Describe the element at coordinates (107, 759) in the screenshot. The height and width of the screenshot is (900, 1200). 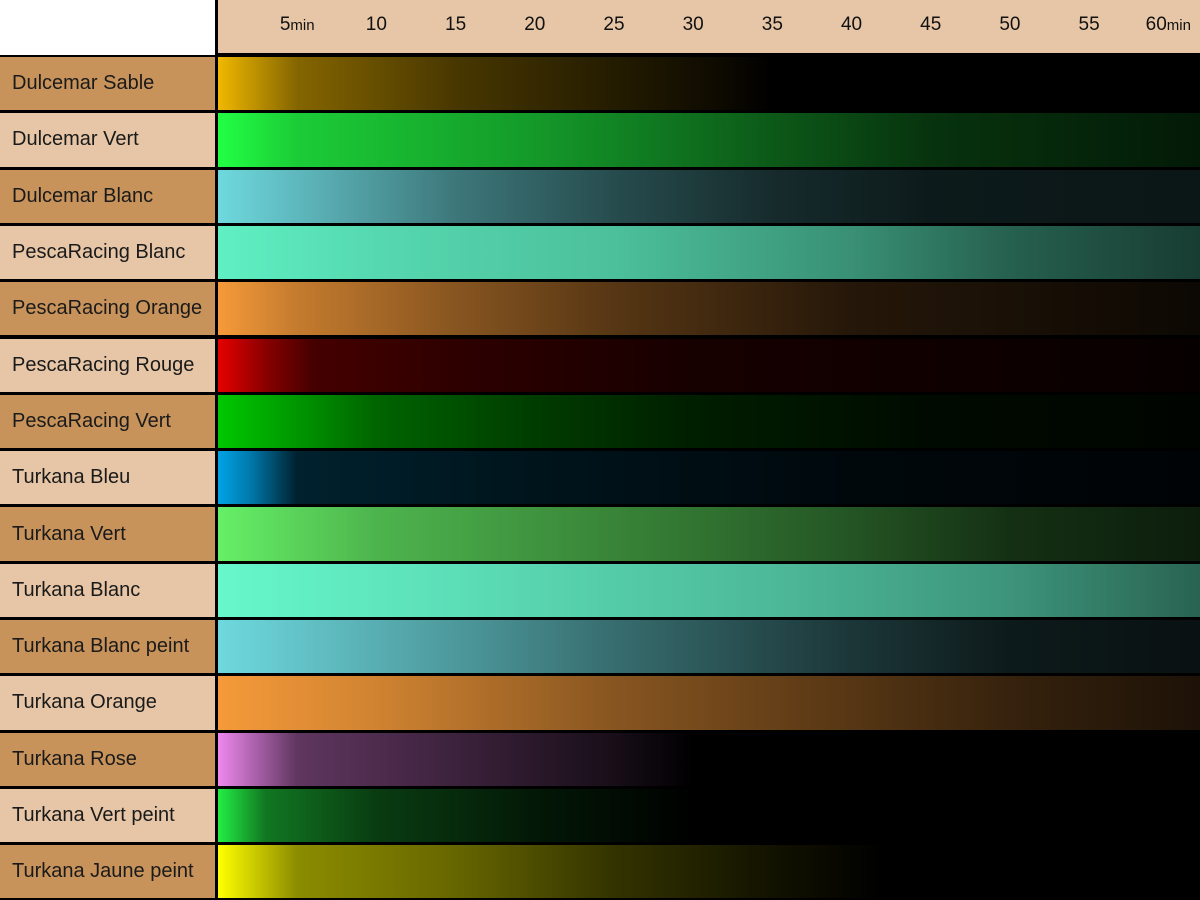
I see `row-label: Turkana Rose` at that location.